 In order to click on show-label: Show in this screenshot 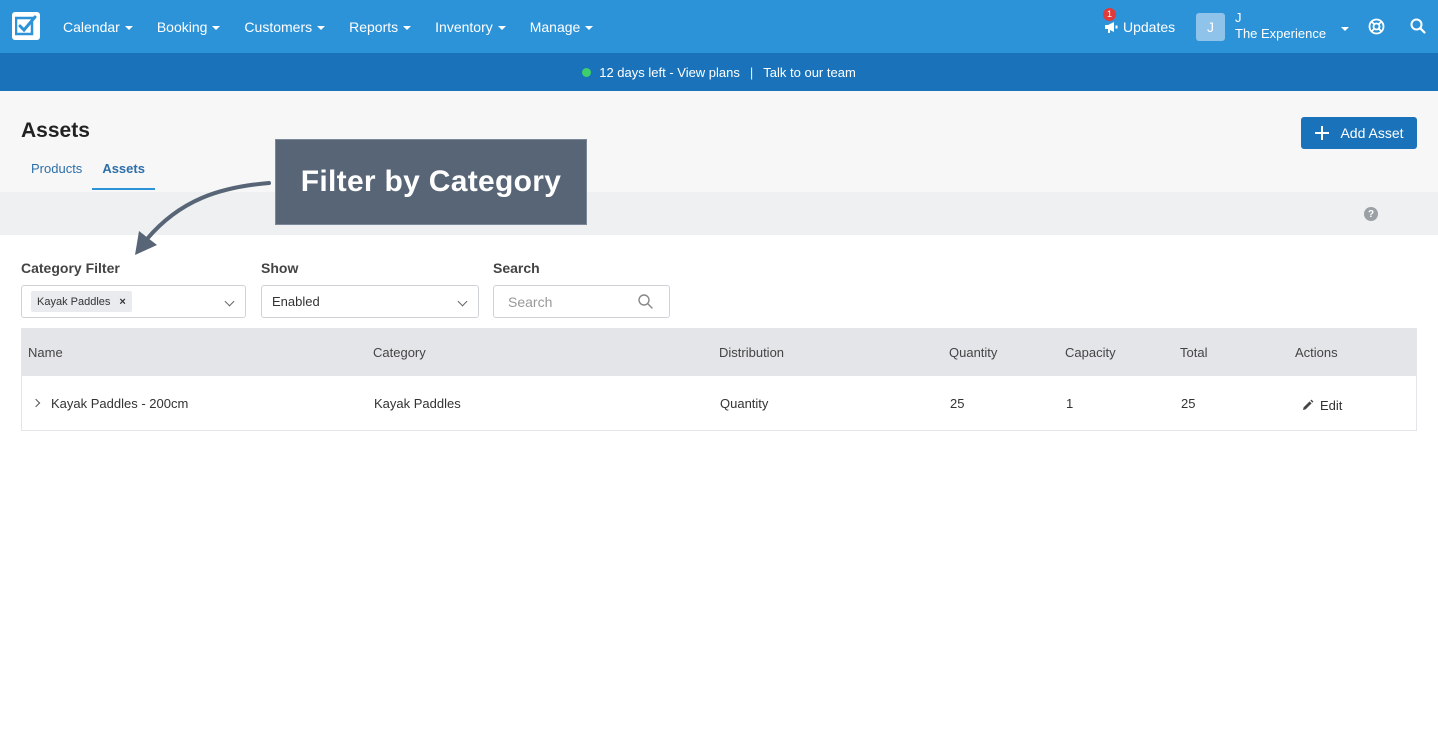, I will do `click(280, 268)`.